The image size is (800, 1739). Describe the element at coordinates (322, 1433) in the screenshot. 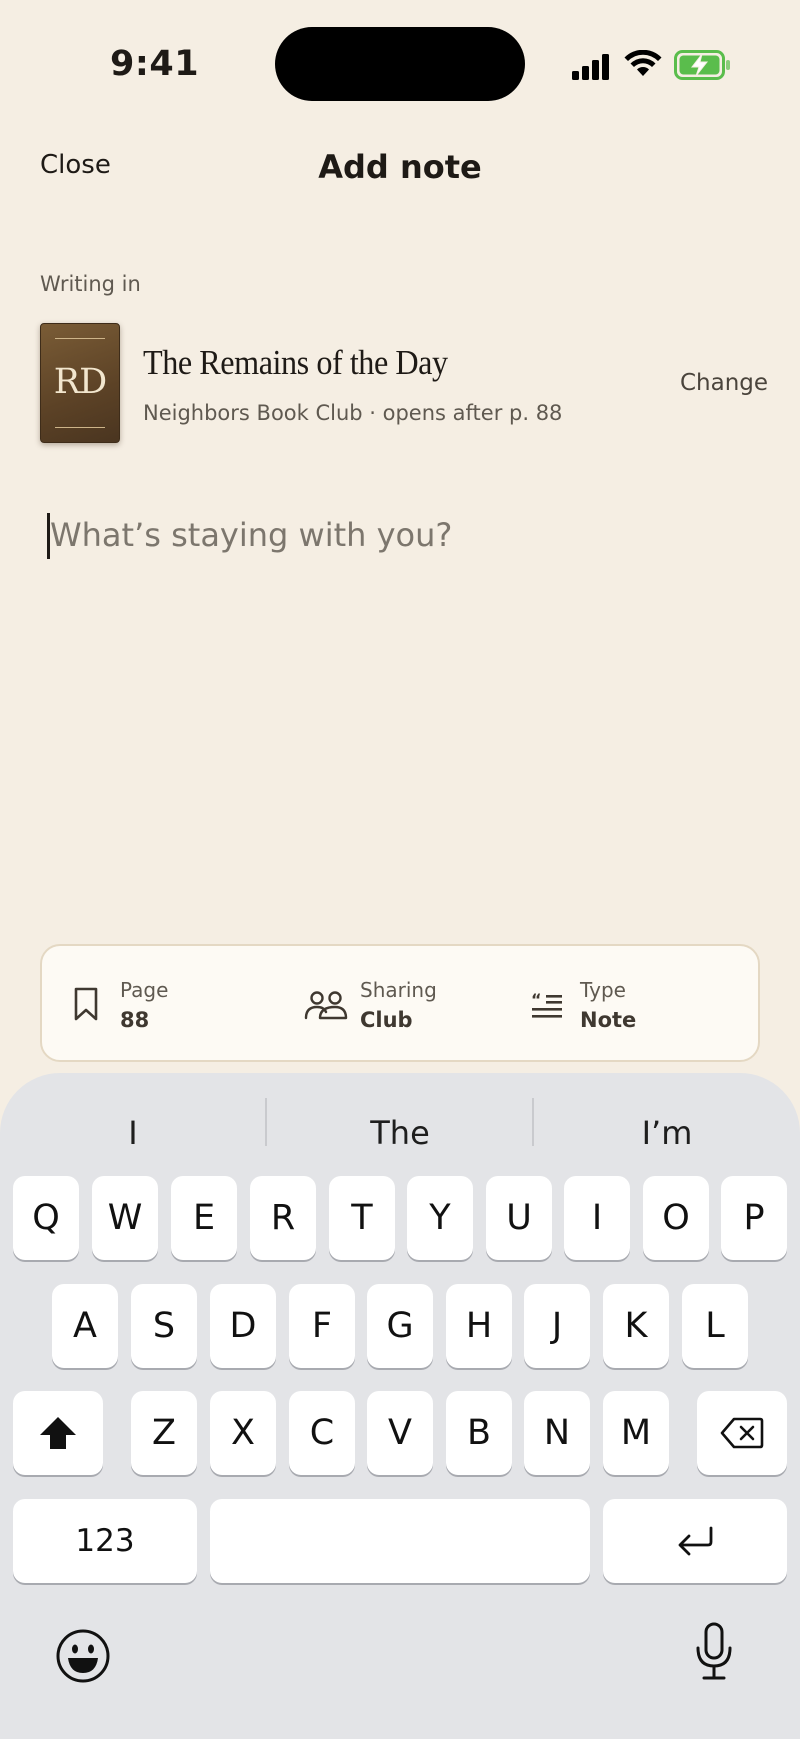

I see `key-c: C` at that location.